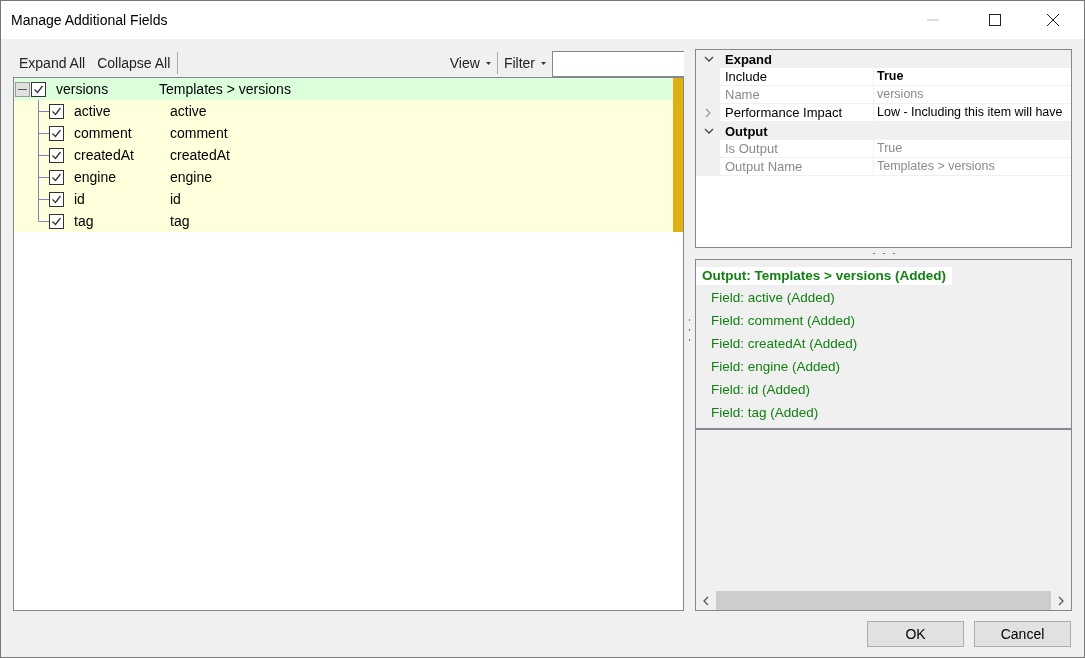 Image resolution: width=1085 pixels, height=658 pixels. What do you see at coordinates (96, 177) in the screenshot?
I see `tree-item-name: engine` at bounding box center [96, 177].